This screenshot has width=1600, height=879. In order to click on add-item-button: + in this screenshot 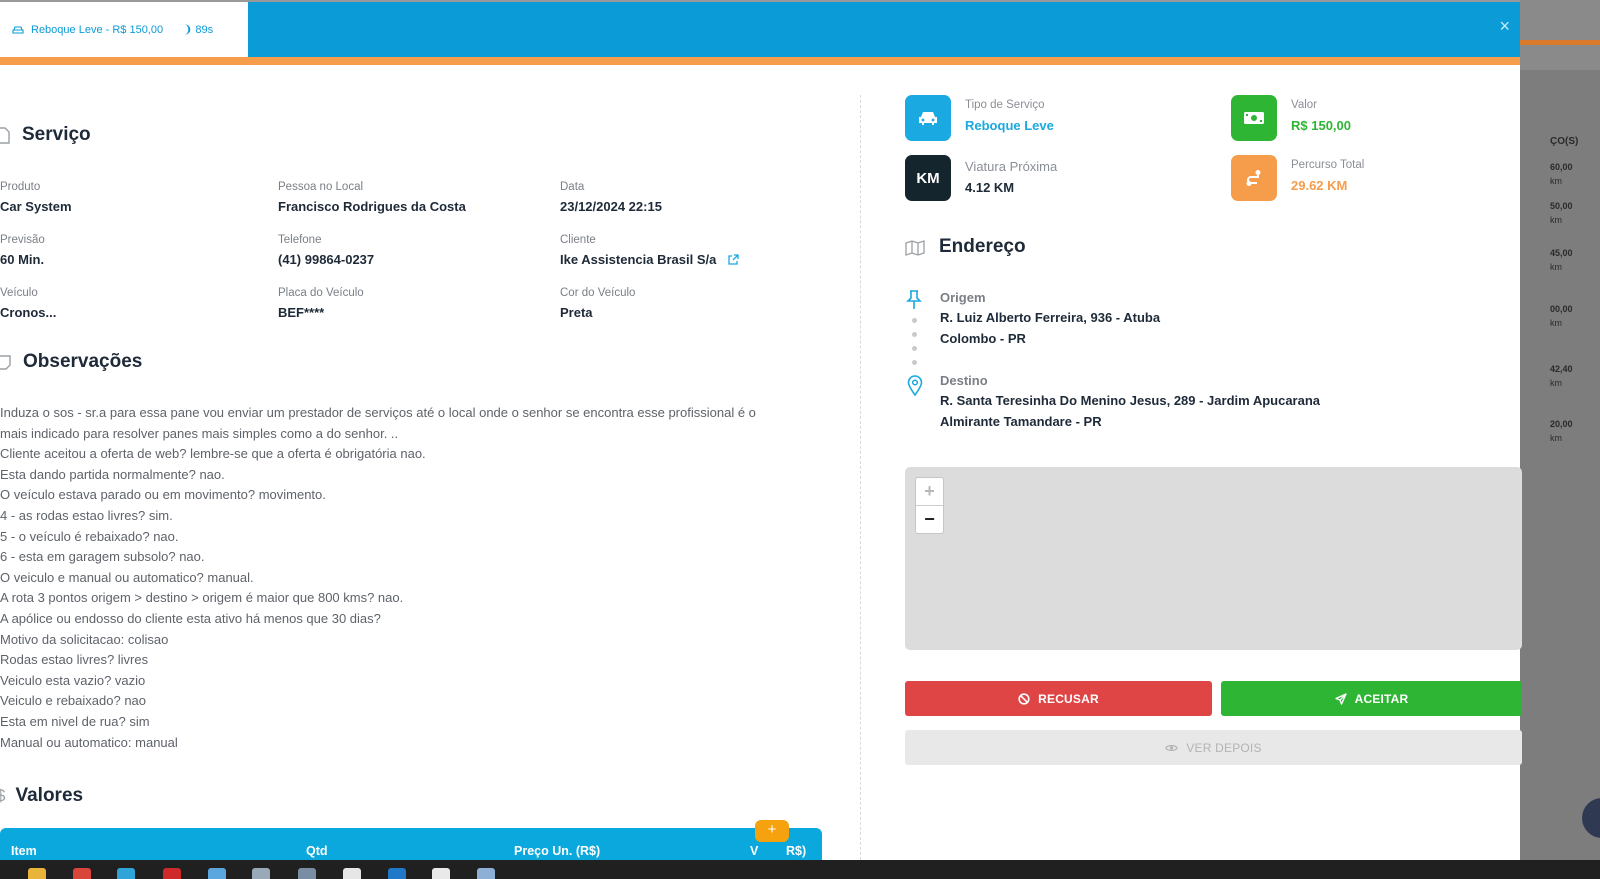, I will do `click(772, 831)`.